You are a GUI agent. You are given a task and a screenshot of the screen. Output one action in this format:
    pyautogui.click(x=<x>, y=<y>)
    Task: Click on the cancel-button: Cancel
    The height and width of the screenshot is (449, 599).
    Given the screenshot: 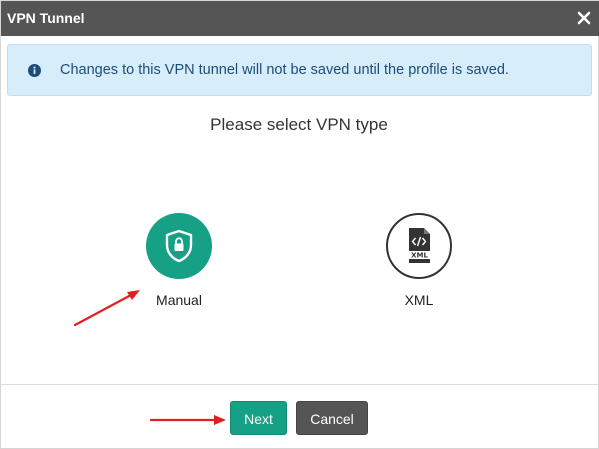 What is the action you would take?
    pyautogui.click(x=332, y=418)
    